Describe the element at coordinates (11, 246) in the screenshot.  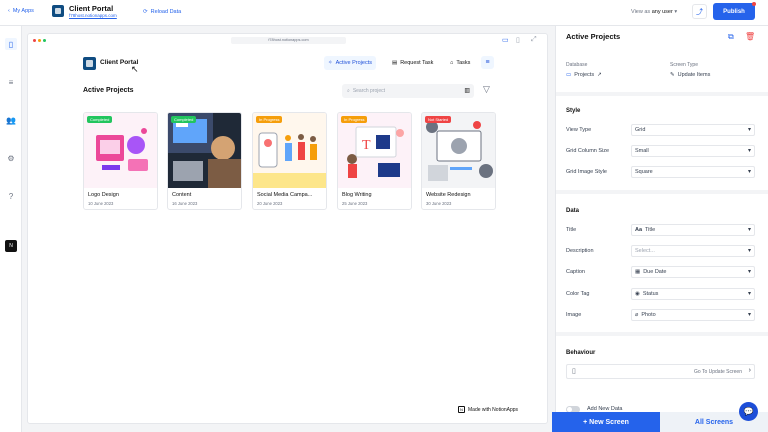
I see `notionapps-icon: N` at that location.